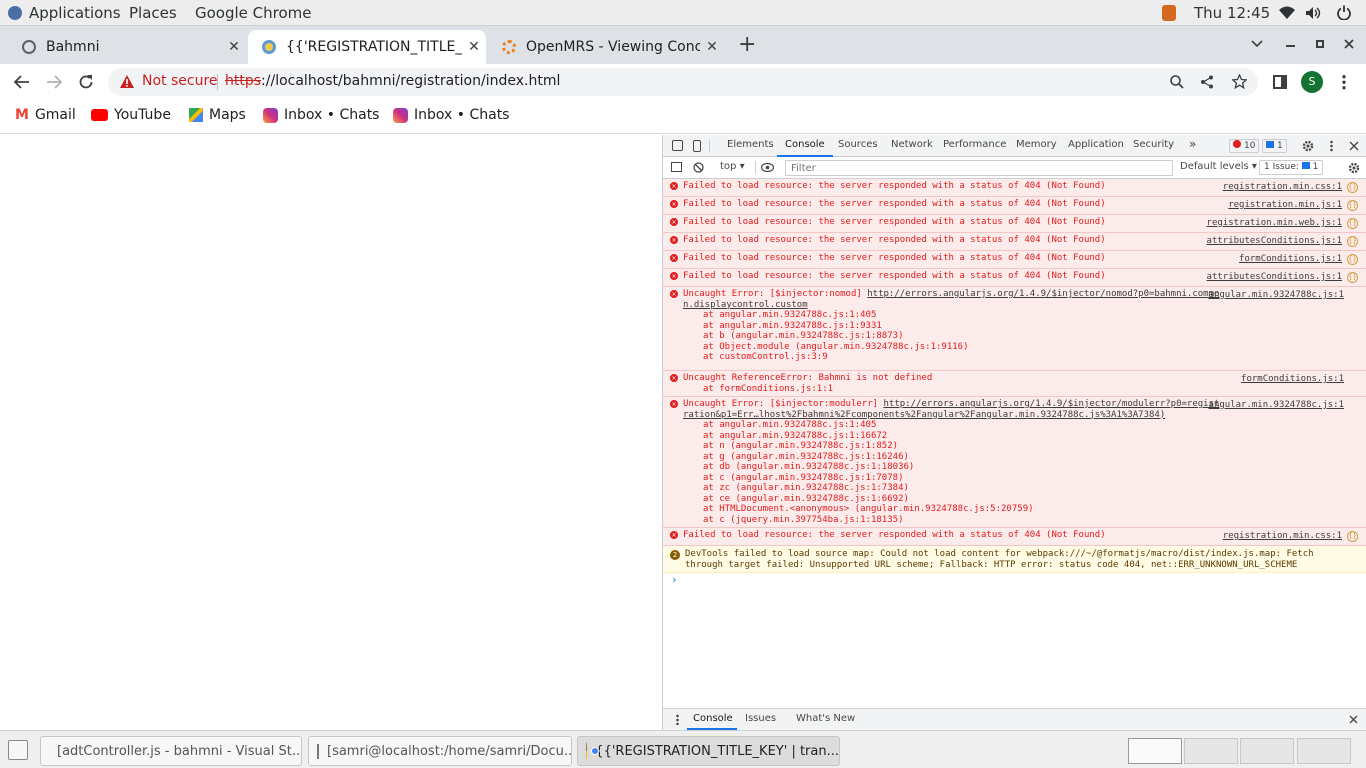 The width and height of the screenshot is (1366, 768). I want to click on stack-frame: at ce (angular.min.9324788c.js:1:6692), so click(1022, 499).